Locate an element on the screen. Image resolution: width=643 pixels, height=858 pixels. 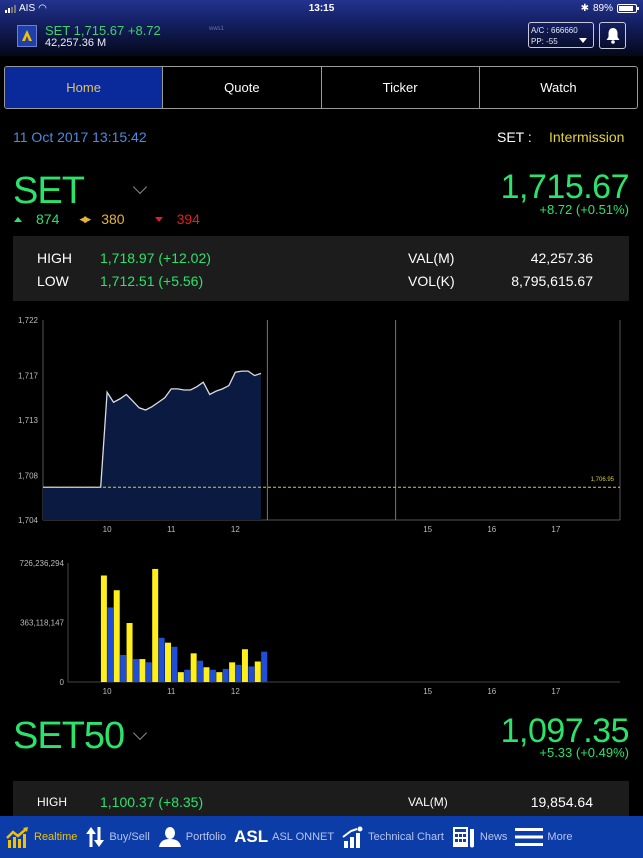
nav-asl-onnet-label: ASL ONNET is located at coordinates (303, 837).